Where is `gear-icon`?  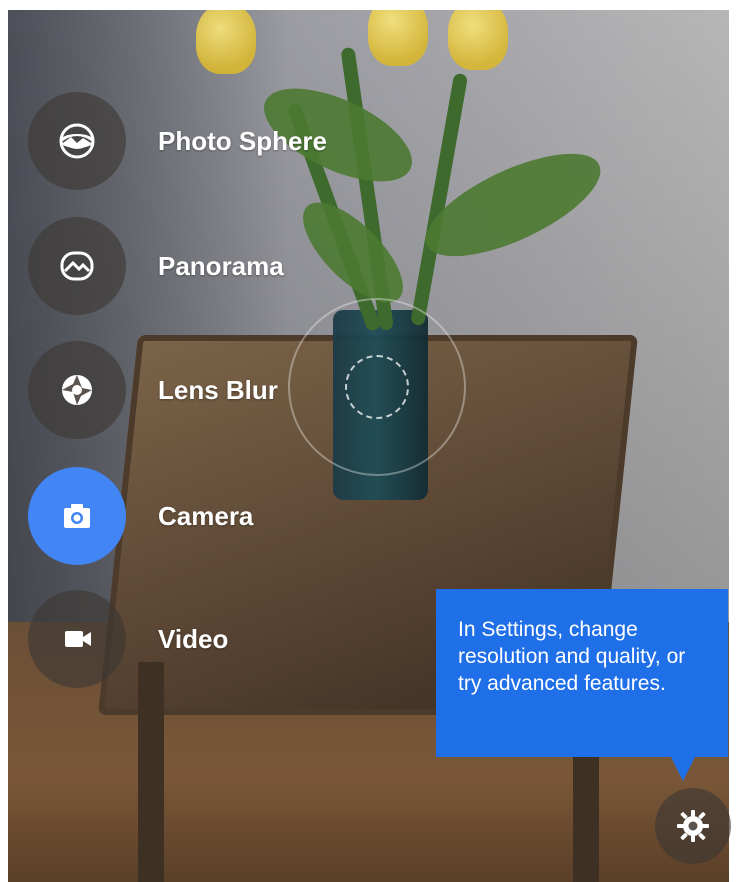 gear-icon is located at coordinates (693, 826).